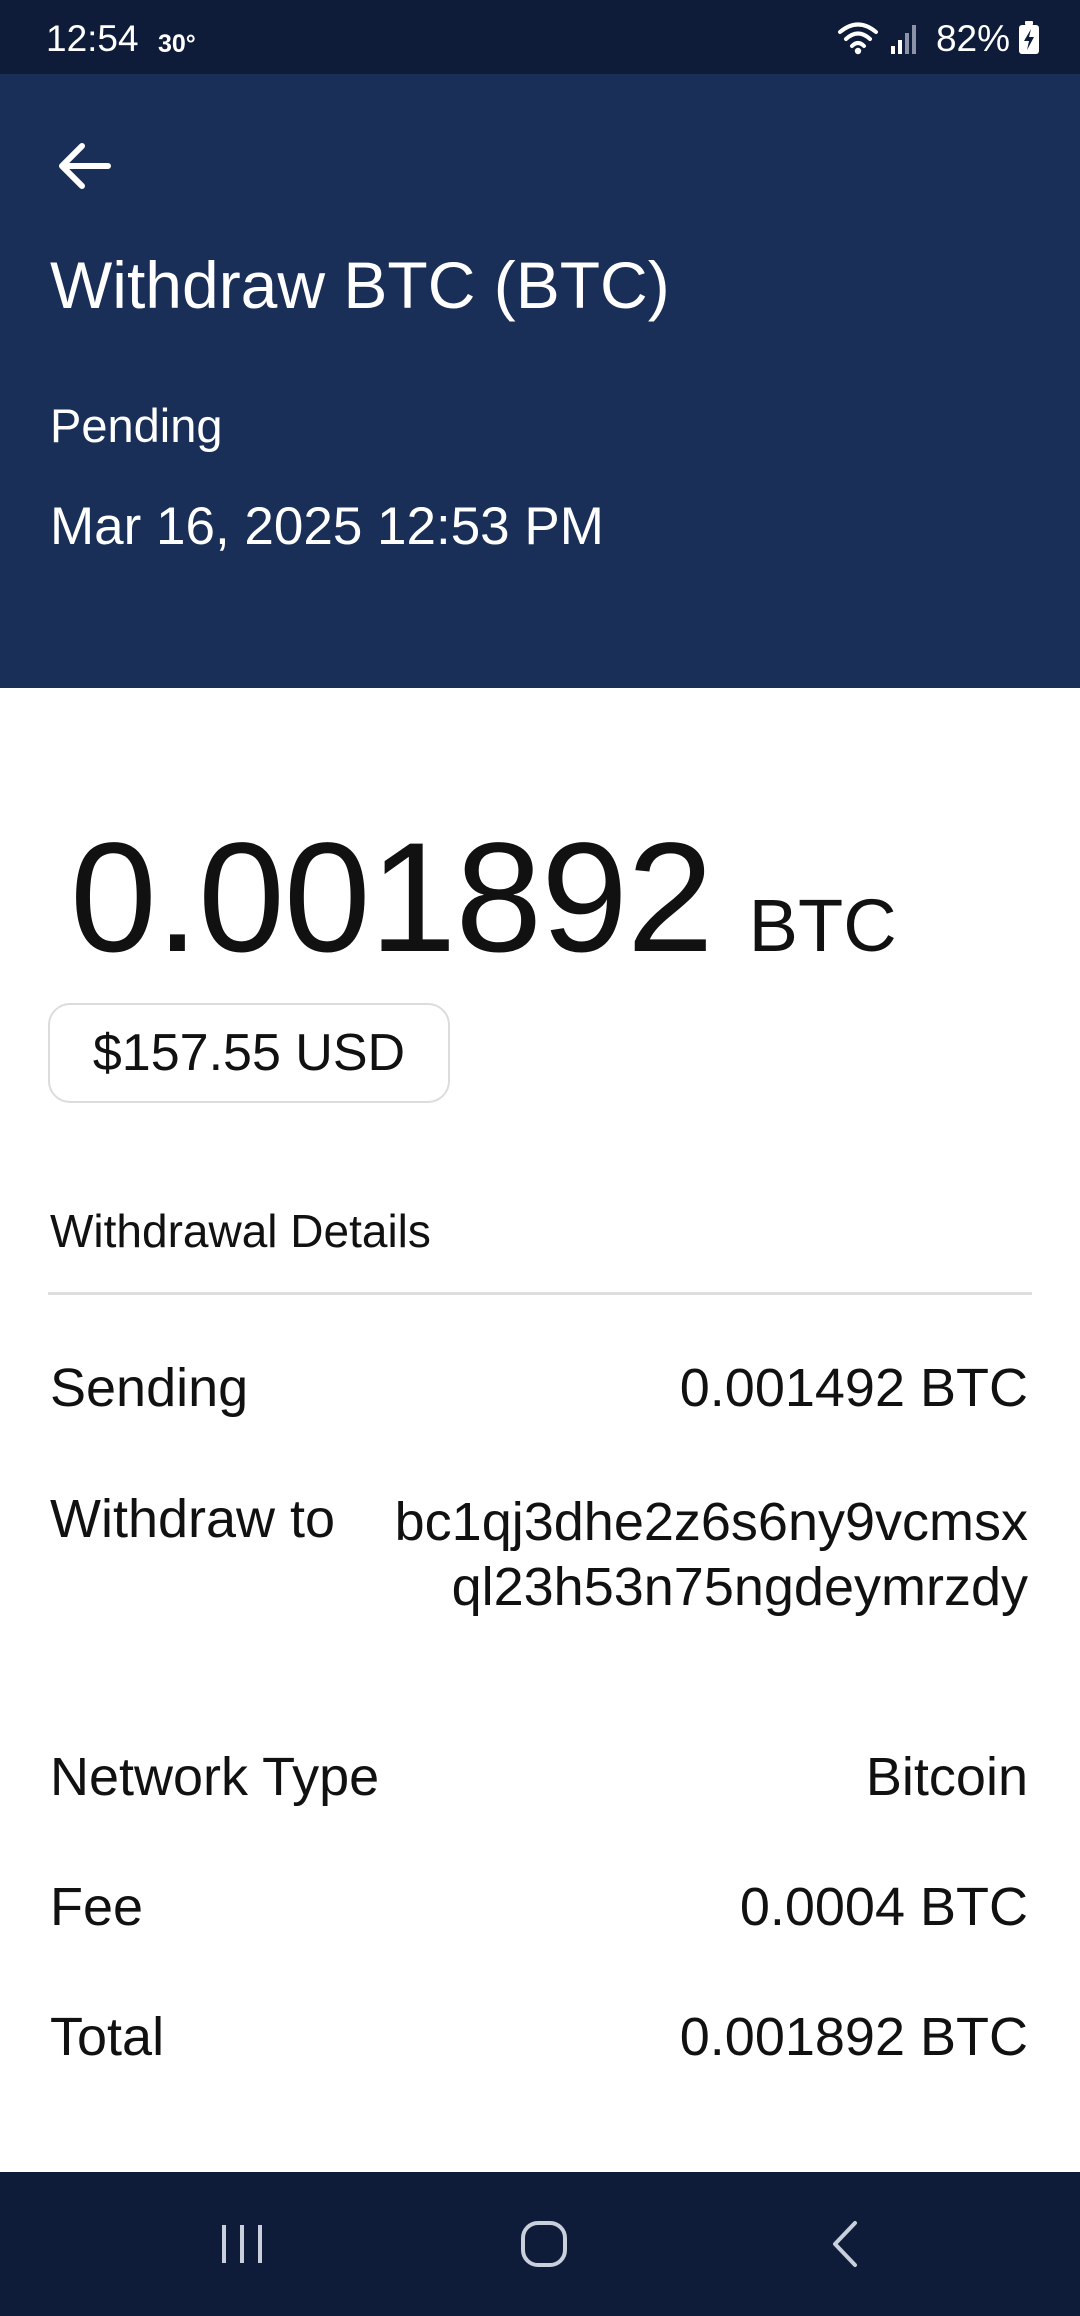  Describe the element at coordinates (972, 38) in the screenshot. I see `battery-percentage: 82%` at that location.